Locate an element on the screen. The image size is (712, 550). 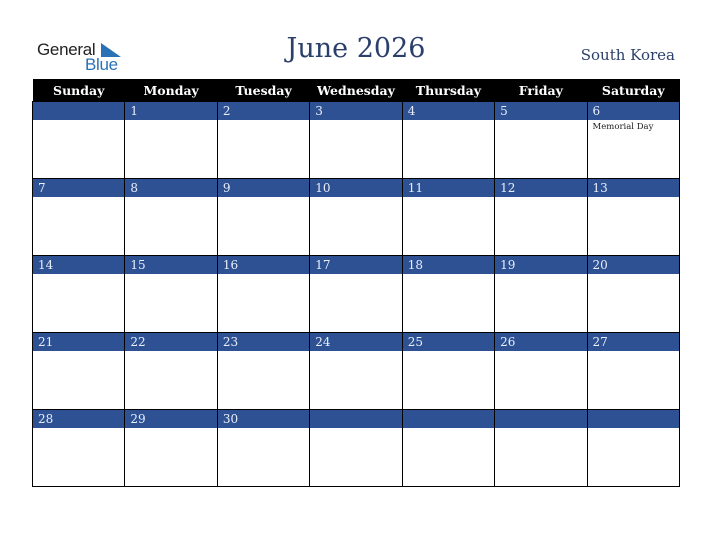
day-cell: 23 is located at coordinates (263, 371).